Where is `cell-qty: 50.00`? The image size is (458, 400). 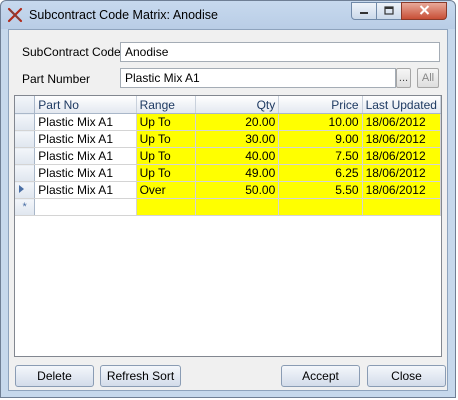
cell-qty: 50.00 is located at coordinates (237, 190).